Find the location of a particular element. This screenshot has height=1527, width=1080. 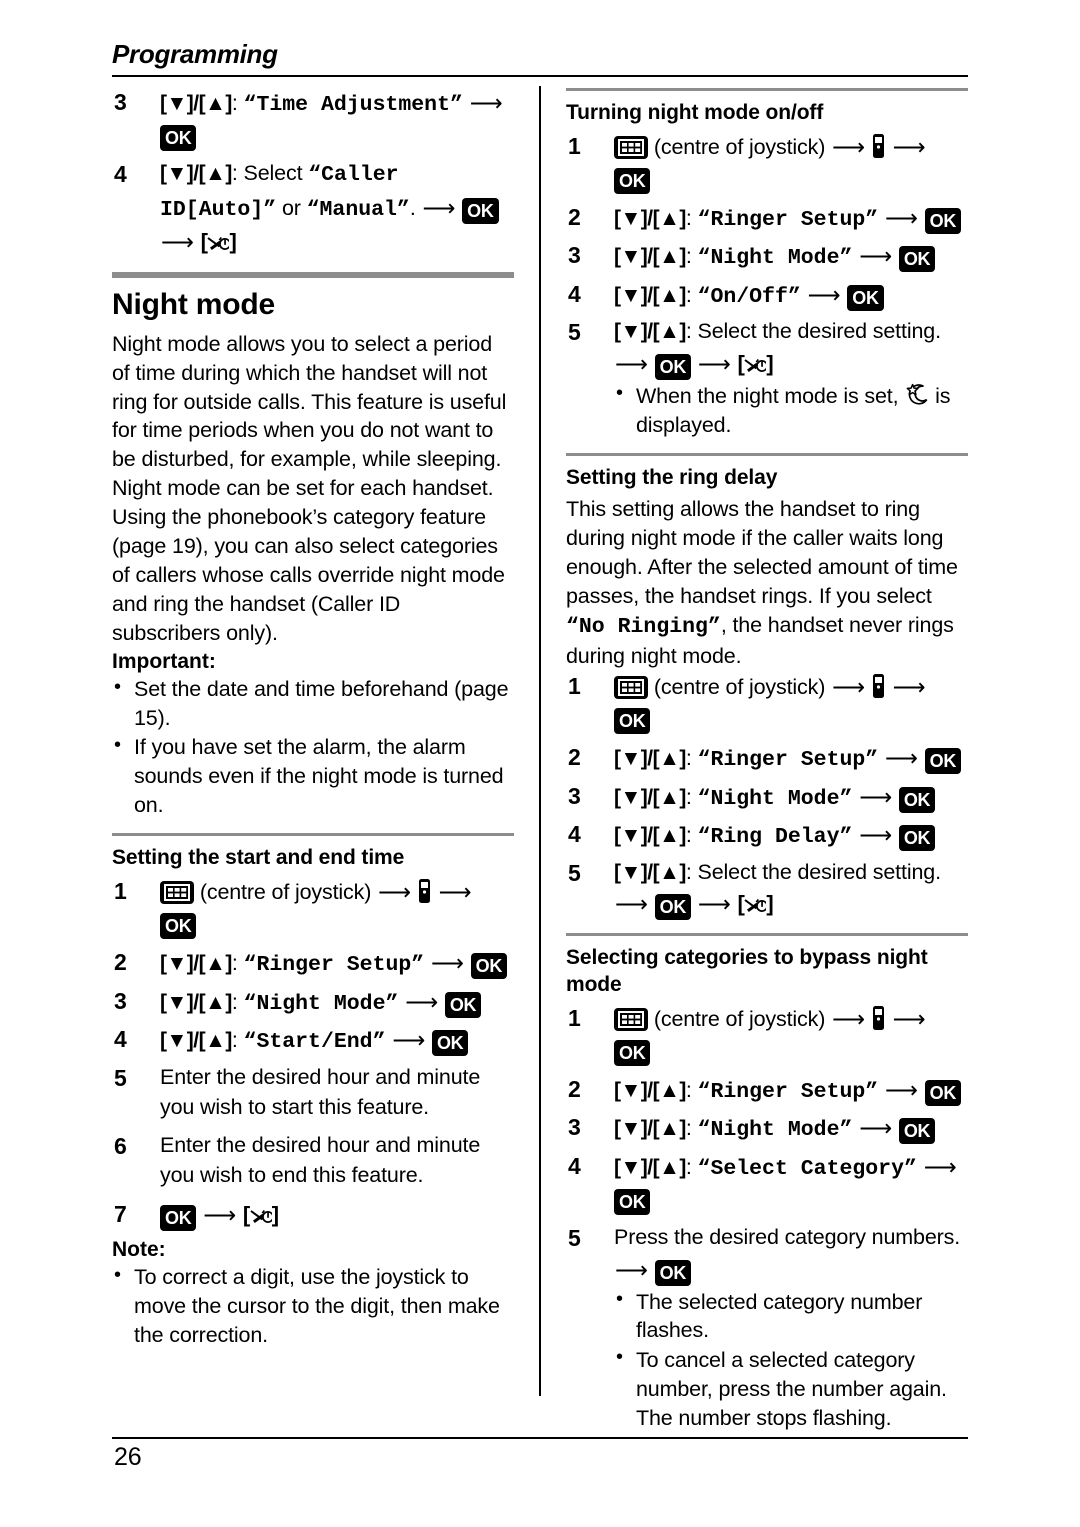

bullet-prefix: When the night mode is set, is located at coordinates (767, 396).